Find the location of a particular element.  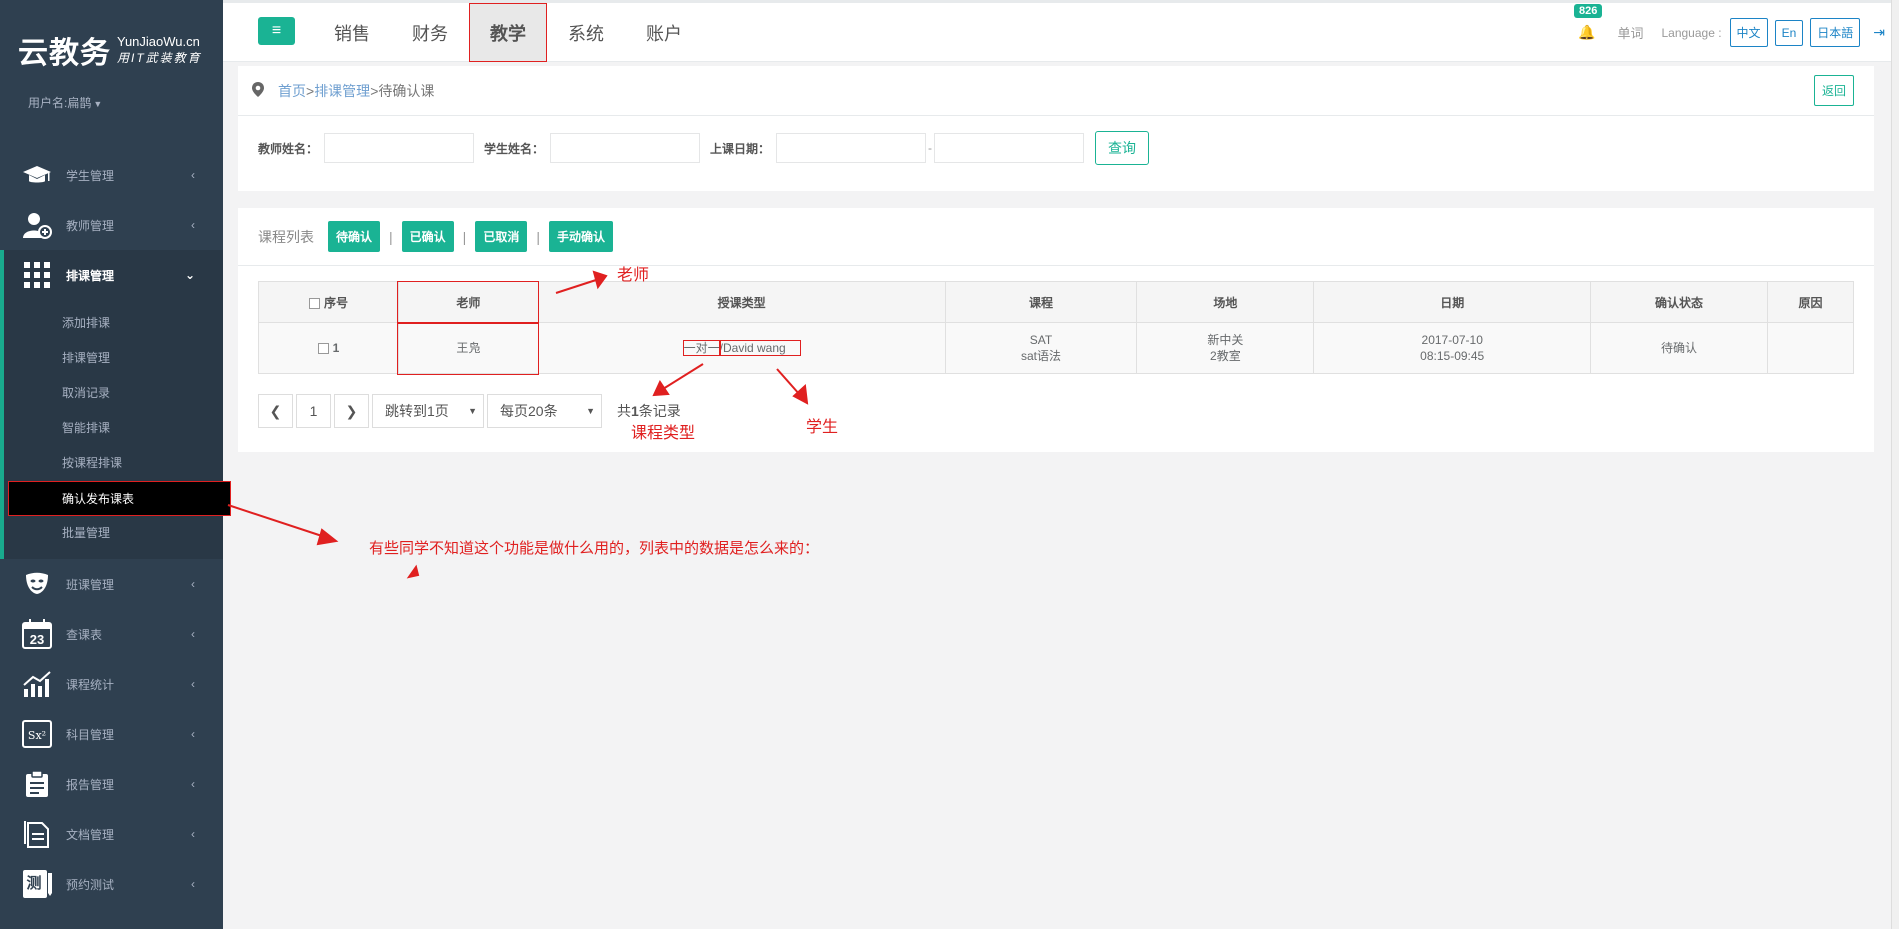

annotation-course-type: 课程类型 is located at coordinates (663, 433).